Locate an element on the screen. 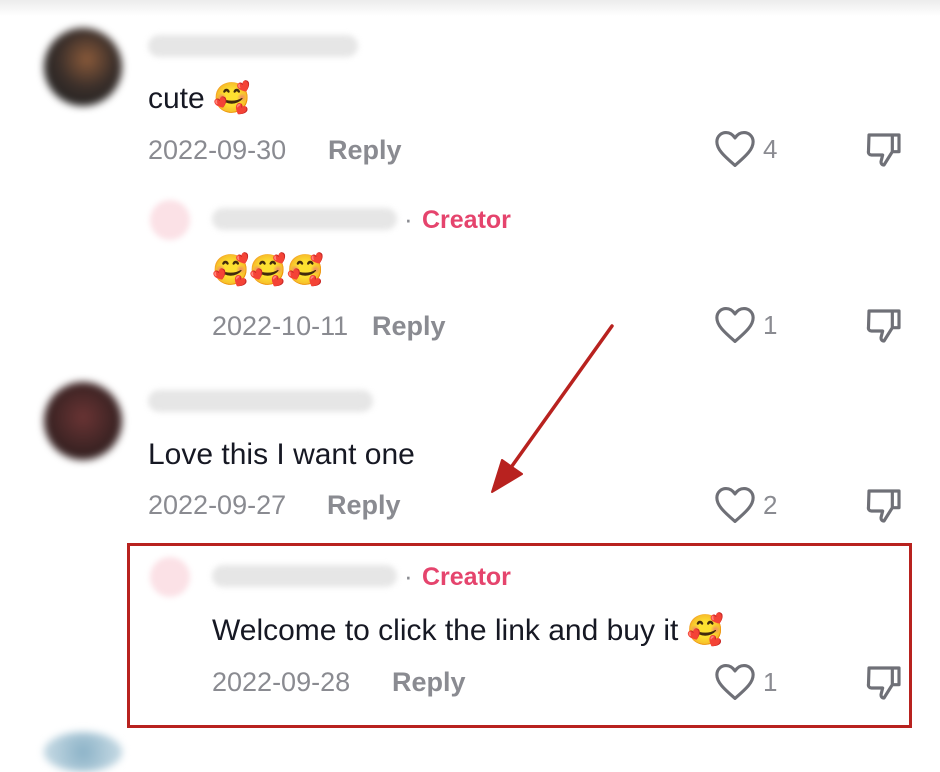  comment-text: cute 🥰 is located at coordinates (199, 98).